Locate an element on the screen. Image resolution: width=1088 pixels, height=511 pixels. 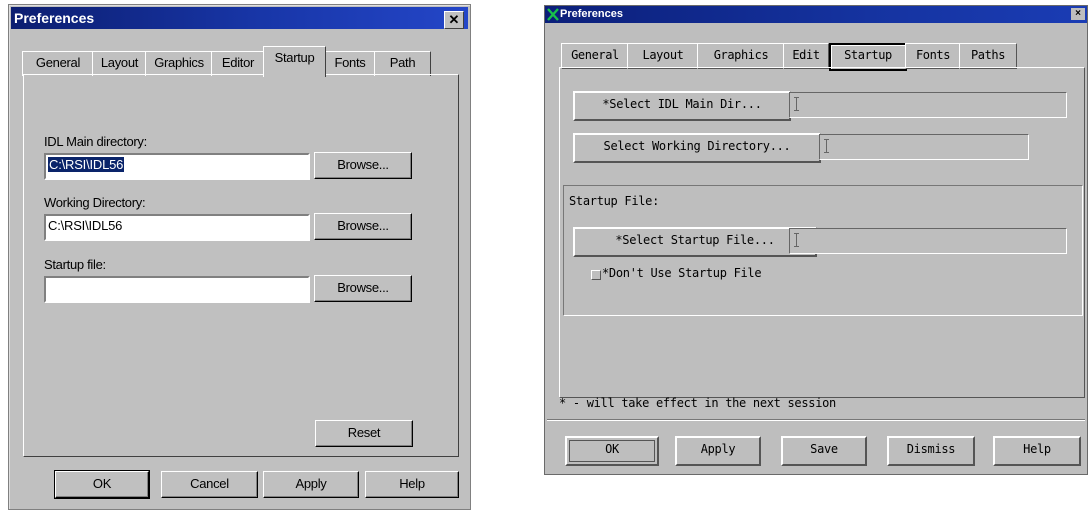
dont-use-startup-checkbox is located at coordinates (596, 275).